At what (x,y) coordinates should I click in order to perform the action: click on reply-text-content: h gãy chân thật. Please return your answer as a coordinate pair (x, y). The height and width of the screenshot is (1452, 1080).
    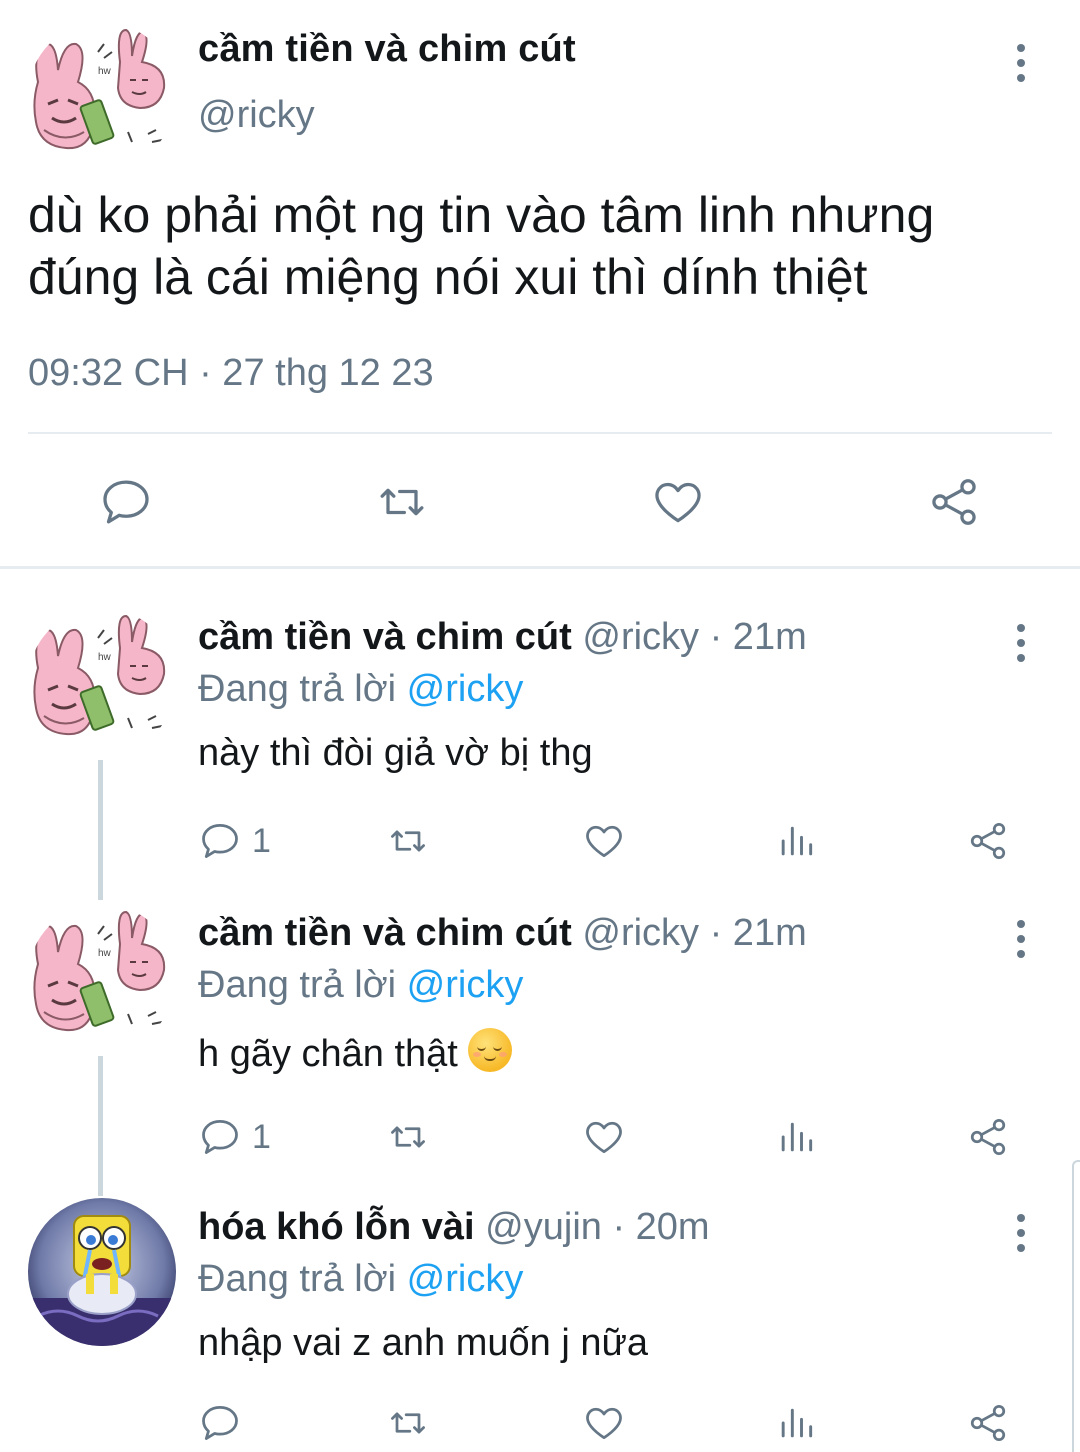
    Looking at the image, I should click on (328, 1054).